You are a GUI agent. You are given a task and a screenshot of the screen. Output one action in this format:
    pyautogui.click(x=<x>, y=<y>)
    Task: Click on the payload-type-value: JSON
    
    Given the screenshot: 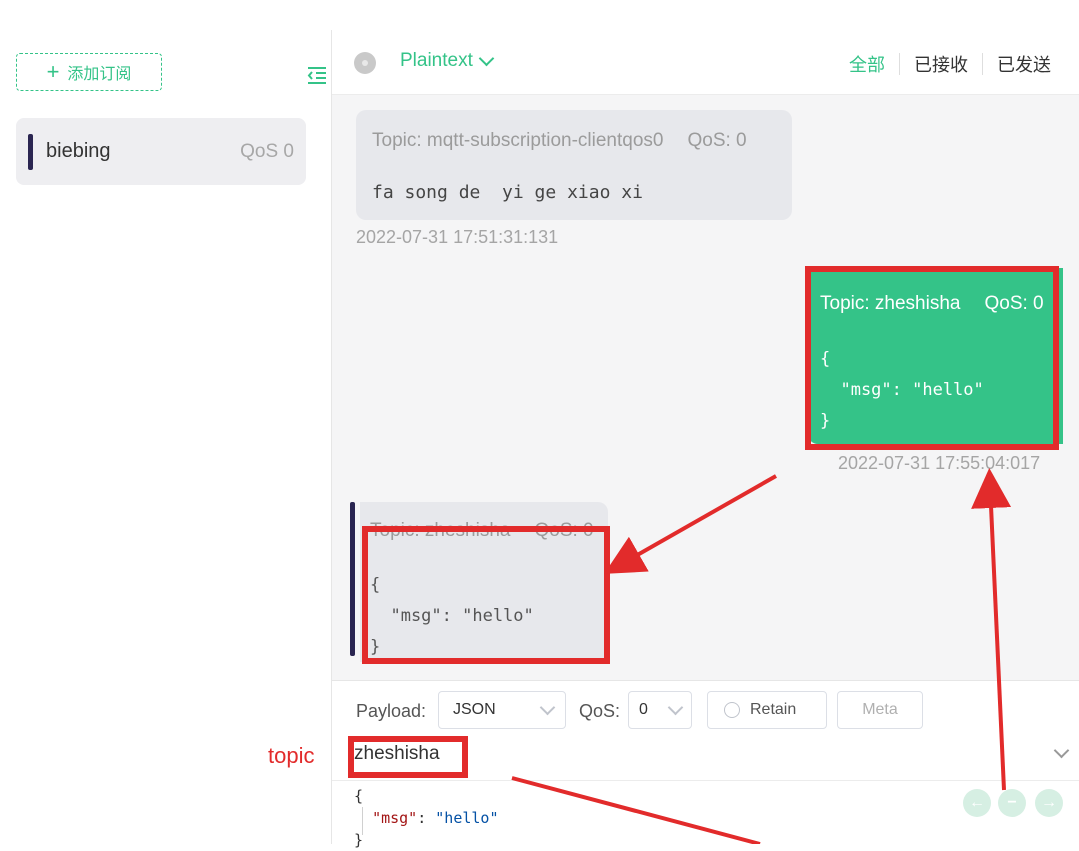 What is the action you would take?
    pyautogui.click(x=474, y=709)
    